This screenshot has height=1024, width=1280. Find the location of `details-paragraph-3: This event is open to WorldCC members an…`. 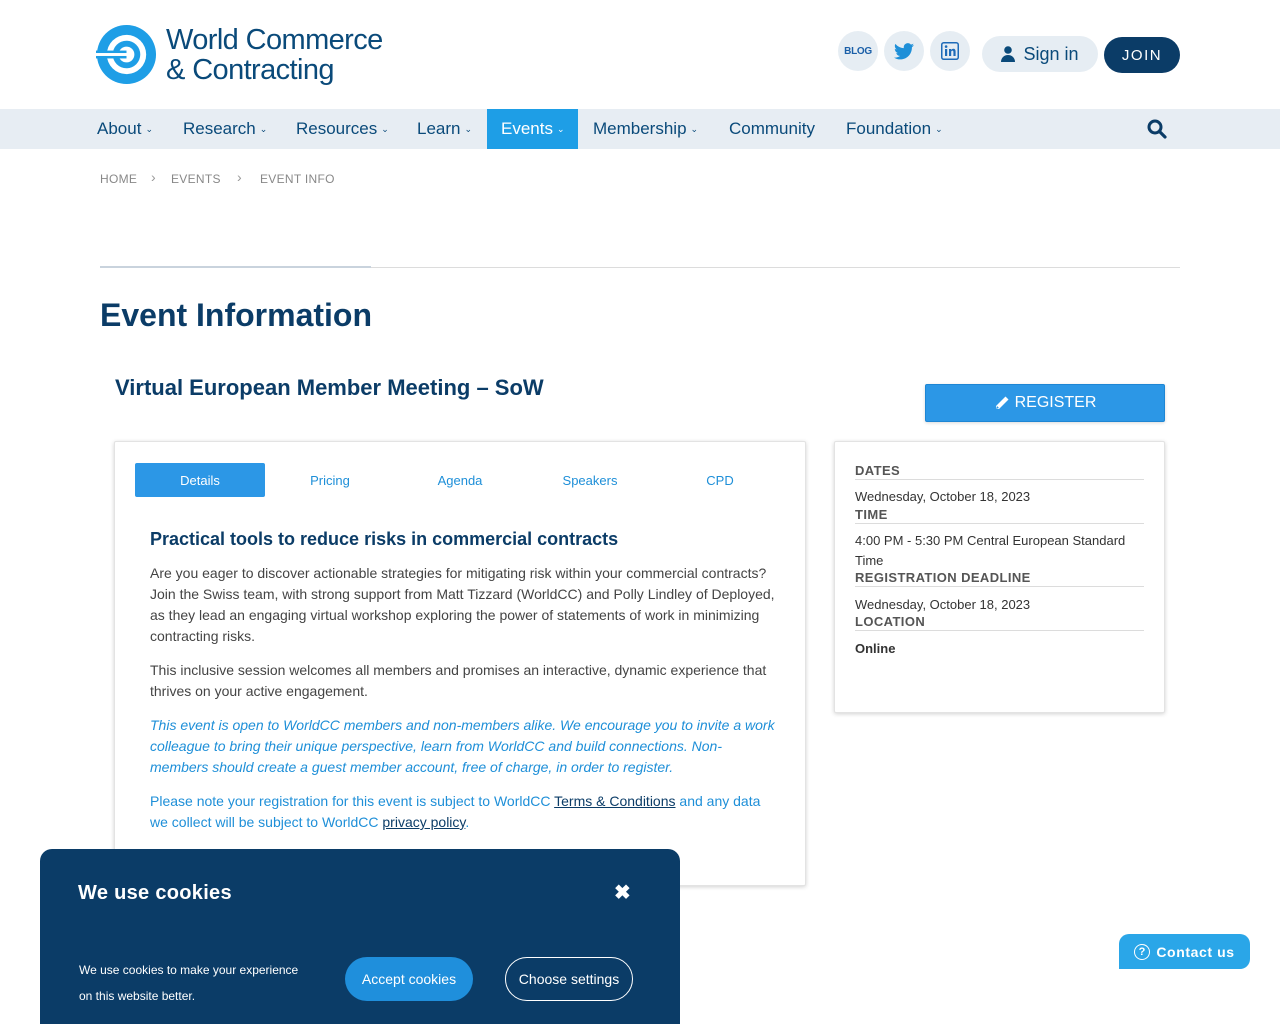

details-paragraph-3: This event is open to WorldCC members an… is located at coordinates (462, 746).